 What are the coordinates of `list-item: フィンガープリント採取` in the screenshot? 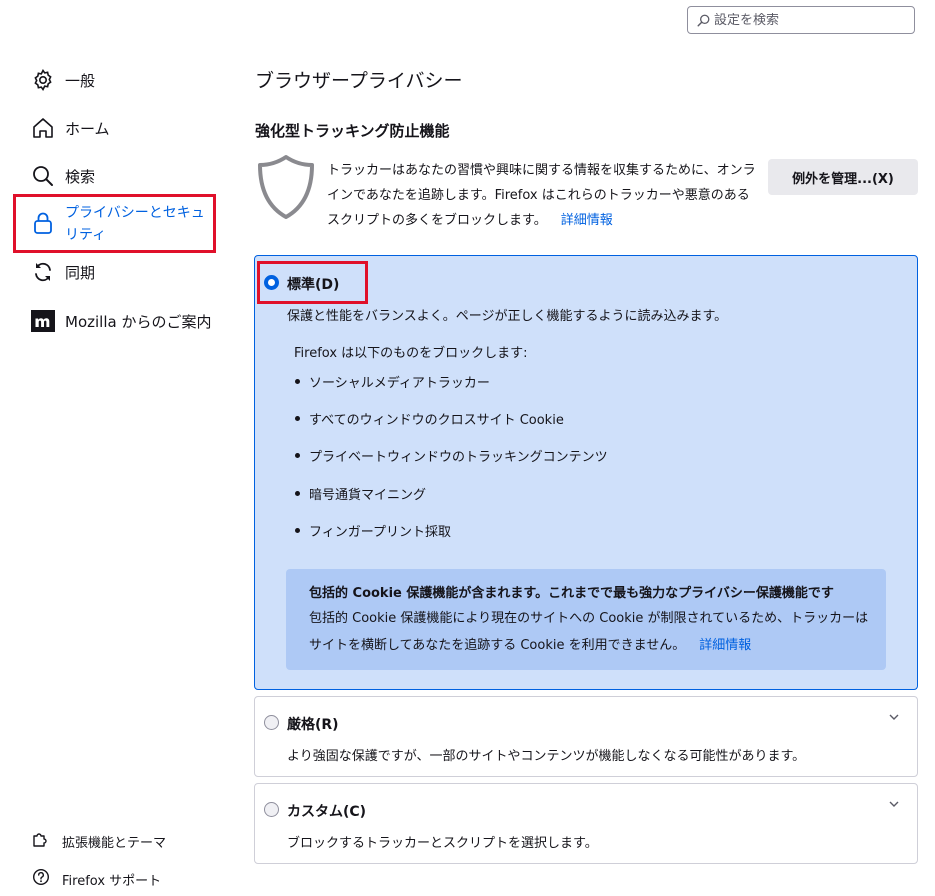 It's located at (373, 530).